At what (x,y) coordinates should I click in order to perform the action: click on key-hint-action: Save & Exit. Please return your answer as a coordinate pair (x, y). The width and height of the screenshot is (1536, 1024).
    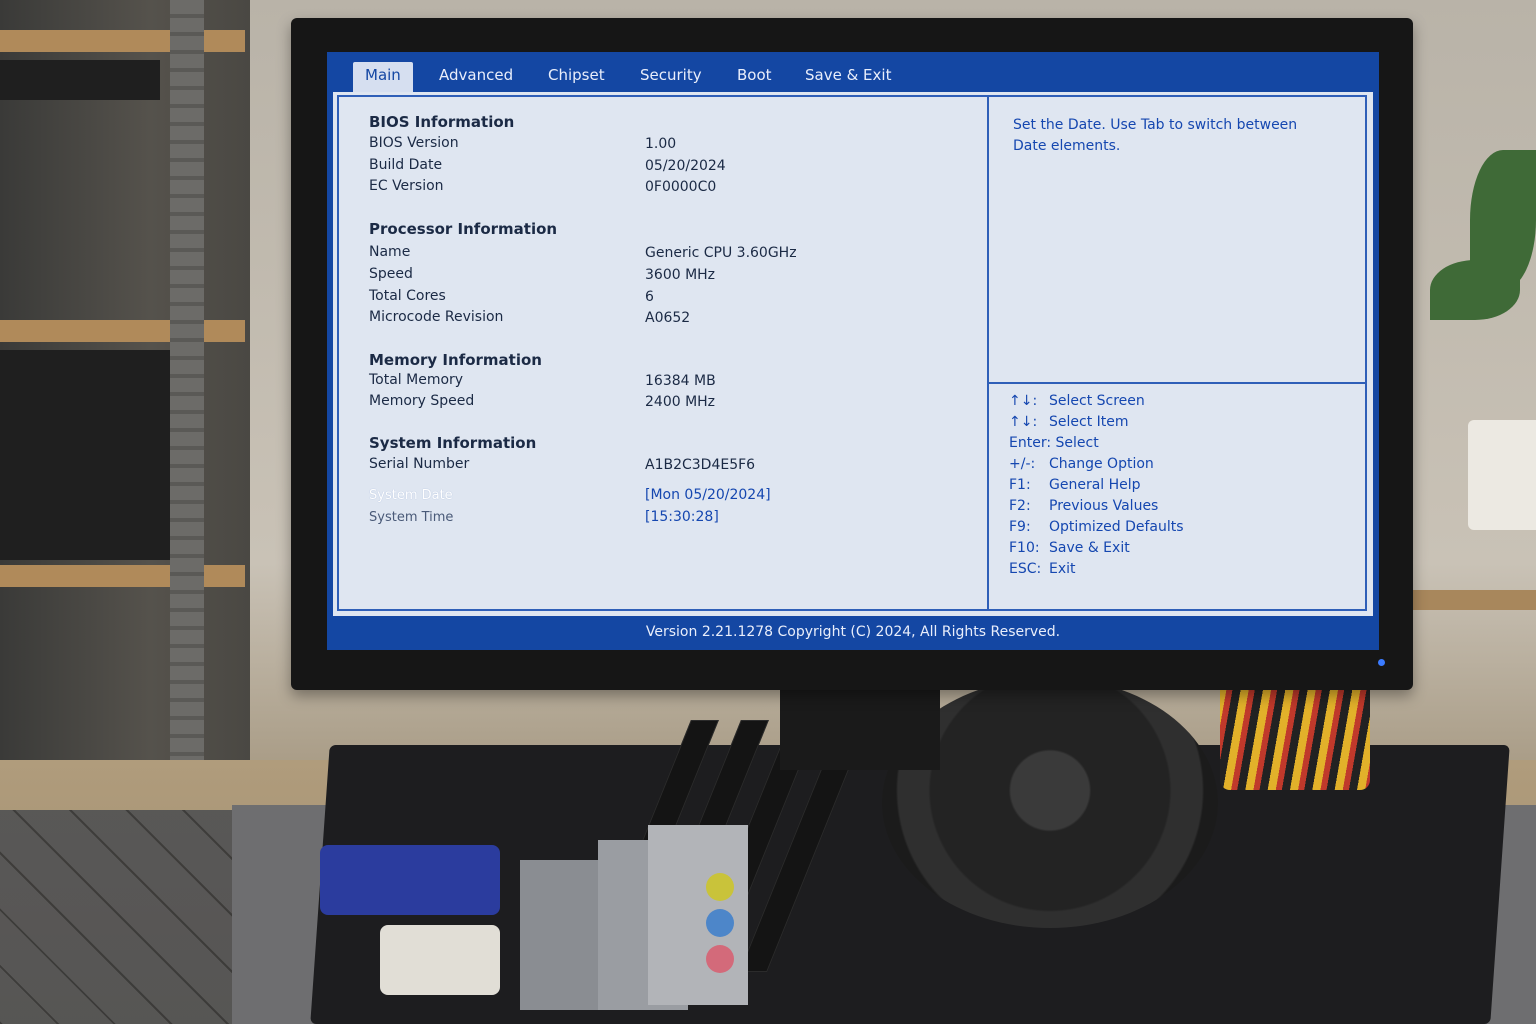
    Looking at the image, I should click on (1089, 548).